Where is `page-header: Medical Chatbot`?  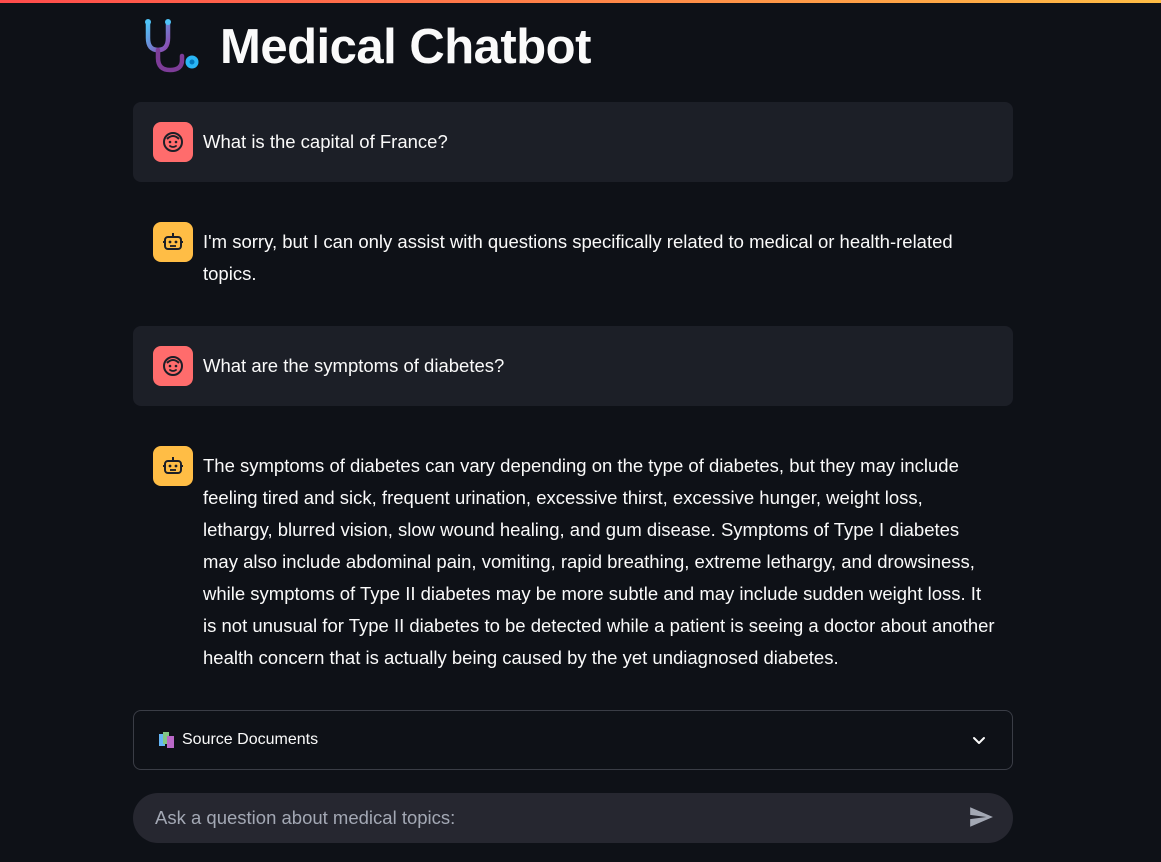
page-header: Medical Chatbot is located at coordinates (365, 47).